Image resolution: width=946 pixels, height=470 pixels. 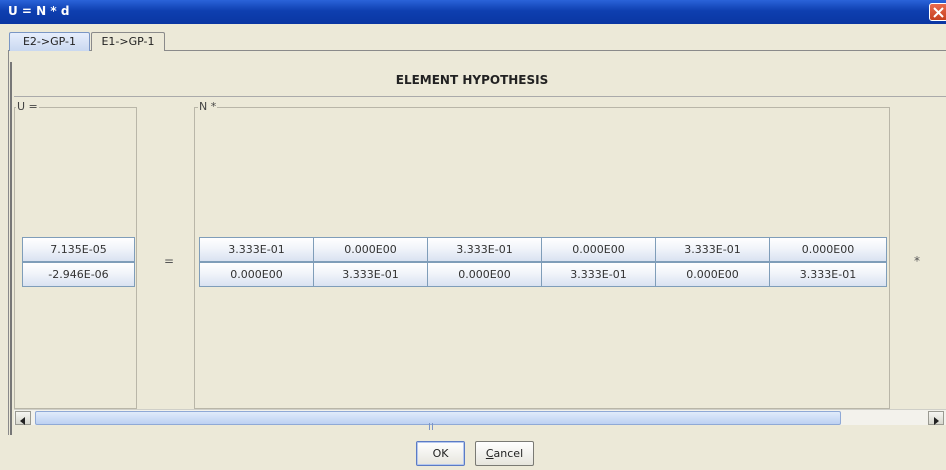 I want to click on scroll-right-arrow-icon, so click(x=936, y=421).